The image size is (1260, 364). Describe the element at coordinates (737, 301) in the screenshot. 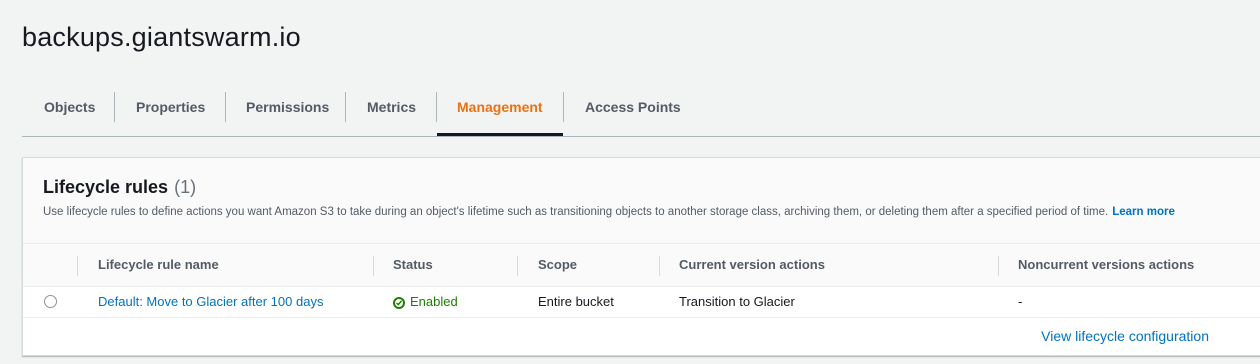

I see `current-actions-cell: Transition to Glacier` at that location.